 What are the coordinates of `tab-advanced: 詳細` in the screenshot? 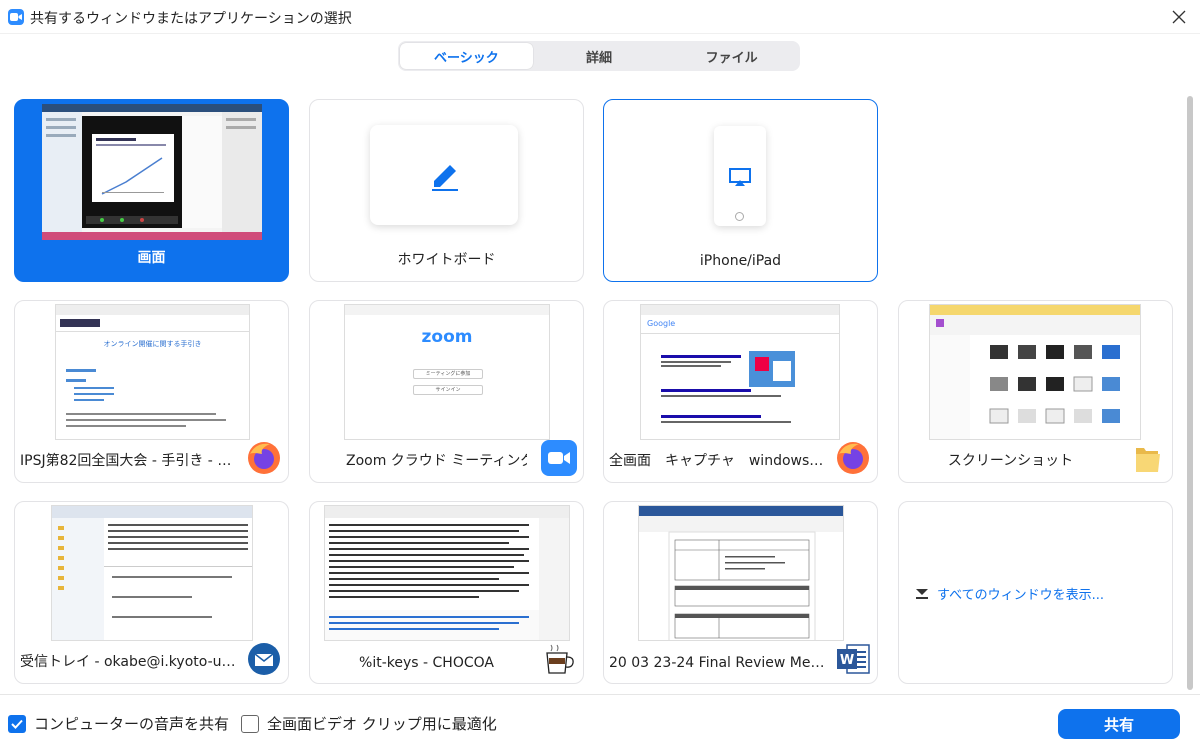 It's located at (599, 56).